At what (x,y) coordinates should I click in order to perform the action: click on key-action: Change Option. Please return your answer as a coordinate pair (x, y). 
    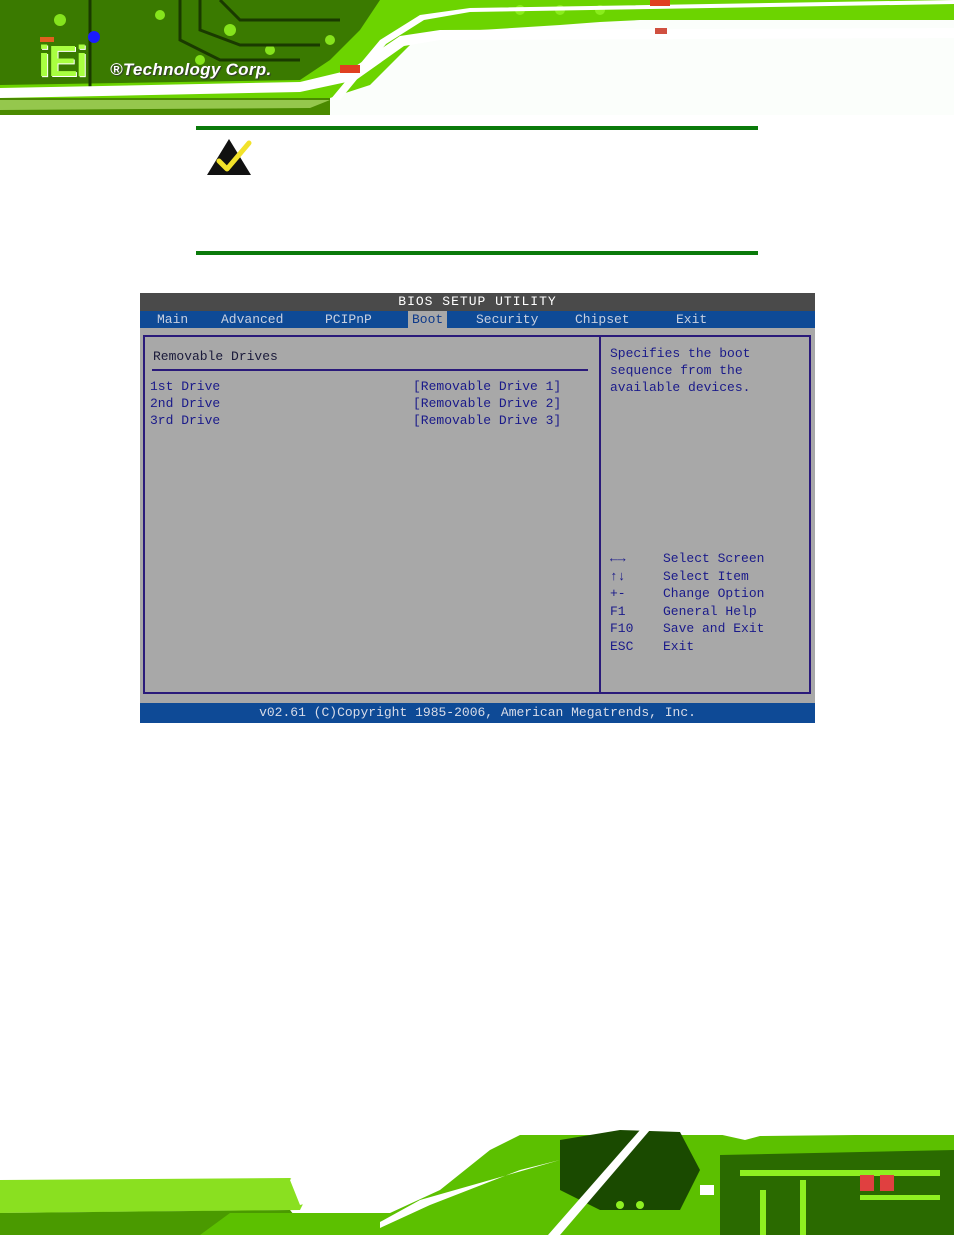
    Looking at the image, I should click on (714, 593).